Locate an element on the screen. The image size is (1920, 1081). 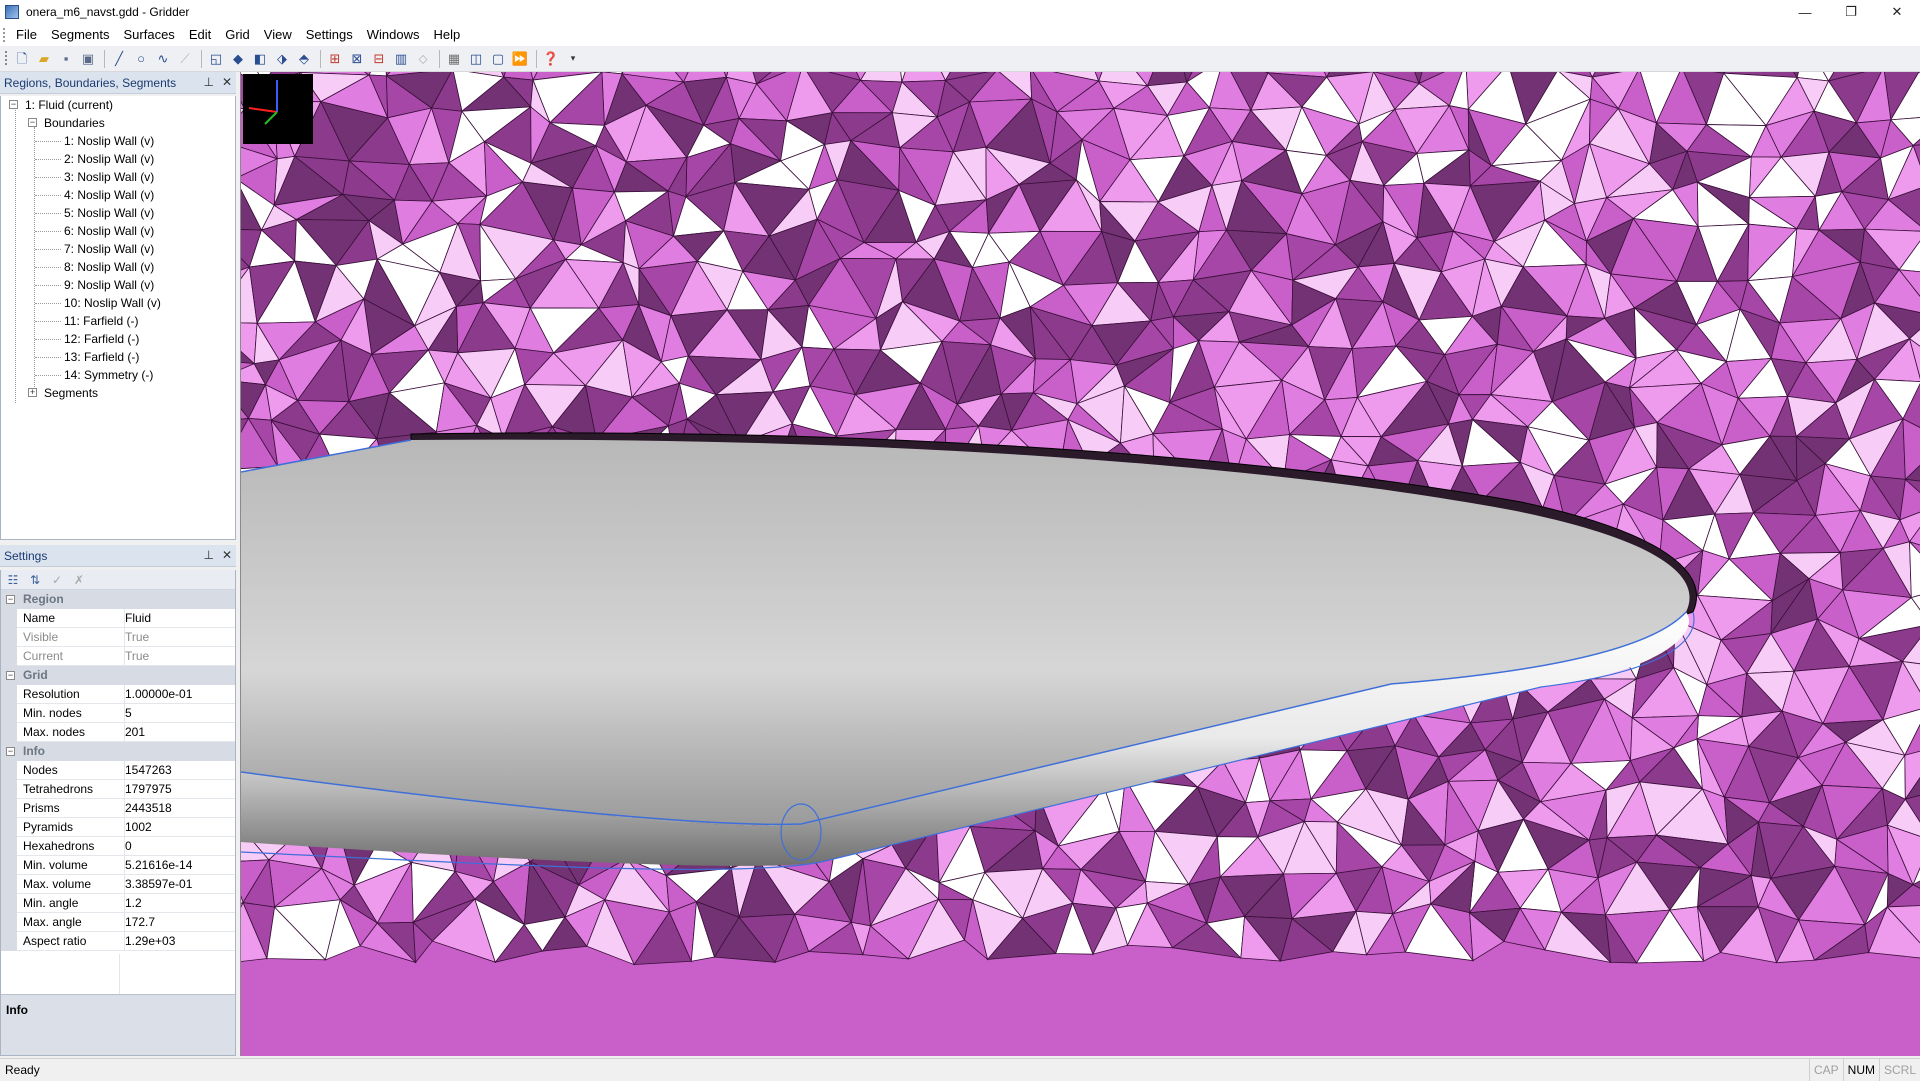
transform-icon: ⬗ is located at coordinates (282, 59).